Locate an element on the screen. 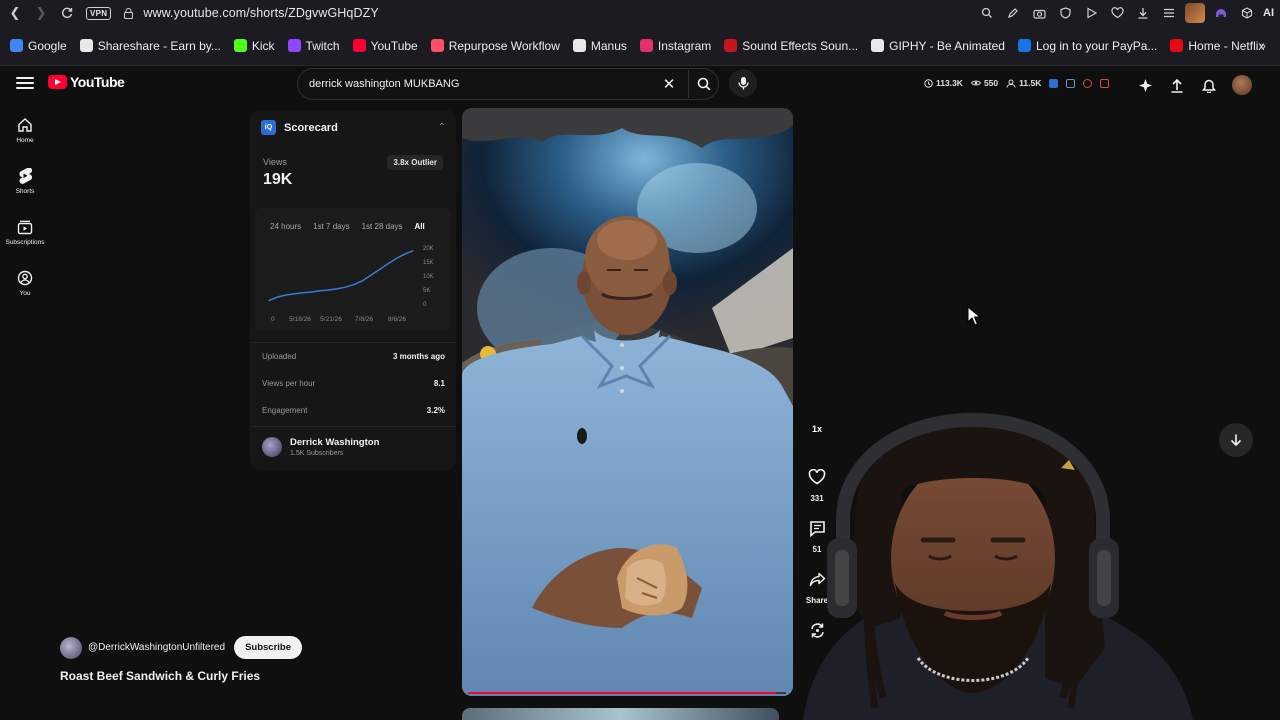 The height and width of the screenshot is (720, 1280). address-bar: www.youtube.com/shorts/ZDgvwGHqDZY is located at coordinates (260, 13).